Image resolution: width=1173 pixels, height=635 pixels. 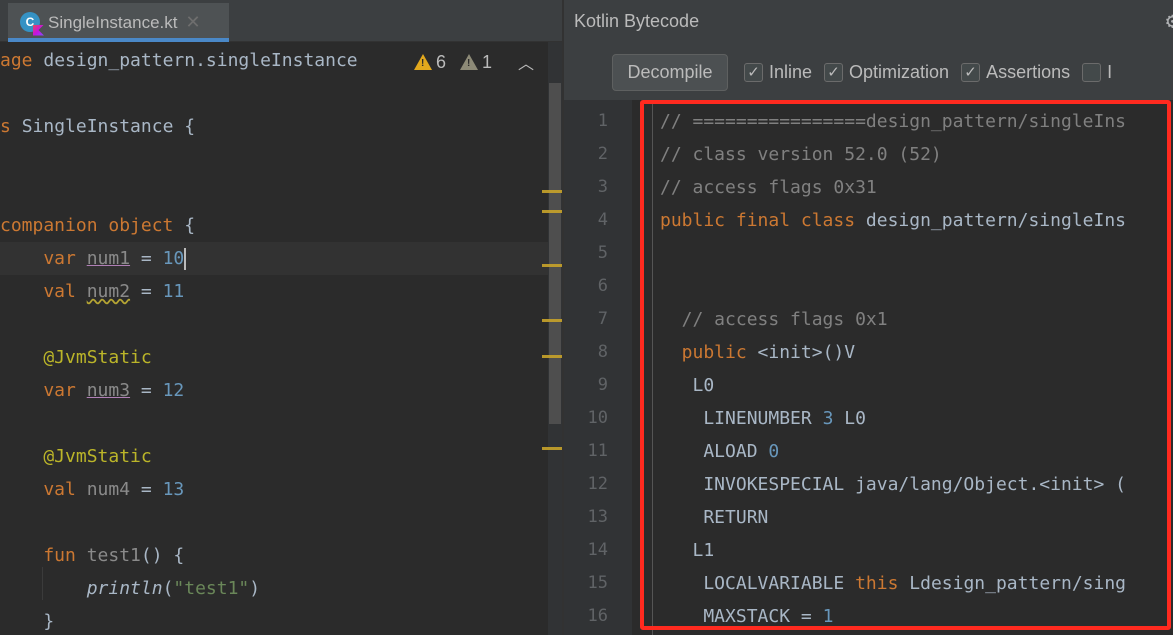 I want to click on code-token: this, so click(x=877, y=583).